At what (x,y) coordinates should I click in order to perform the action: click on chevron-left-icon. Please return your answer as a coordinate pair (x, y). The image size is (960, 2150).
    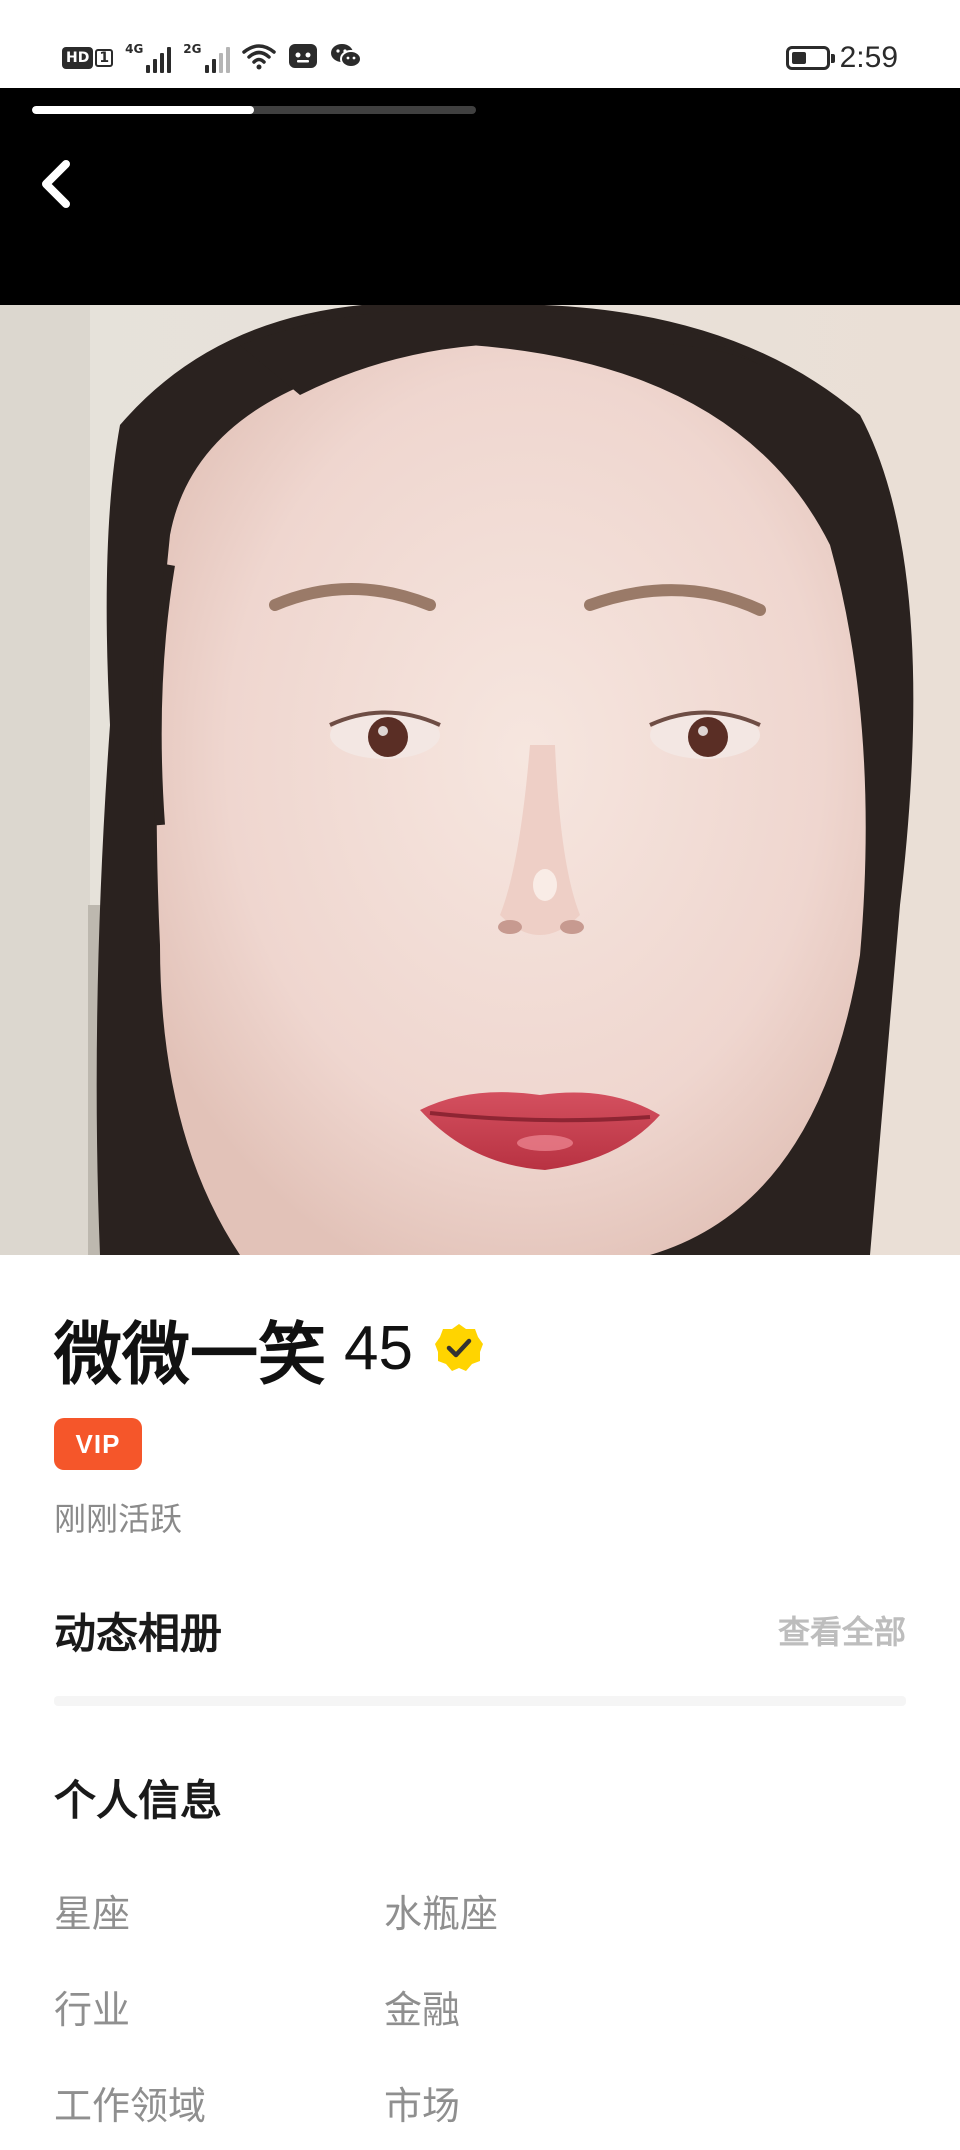
    Looking at the image, I should click on (56, 184).